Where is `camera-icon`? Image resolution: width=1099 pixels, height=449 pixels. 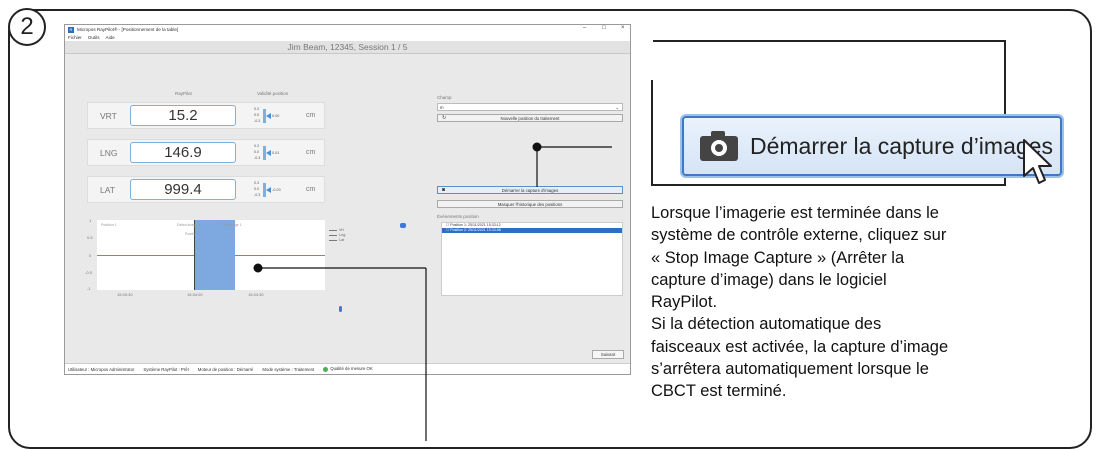 camera-icon is located at coordinates (719, 146).